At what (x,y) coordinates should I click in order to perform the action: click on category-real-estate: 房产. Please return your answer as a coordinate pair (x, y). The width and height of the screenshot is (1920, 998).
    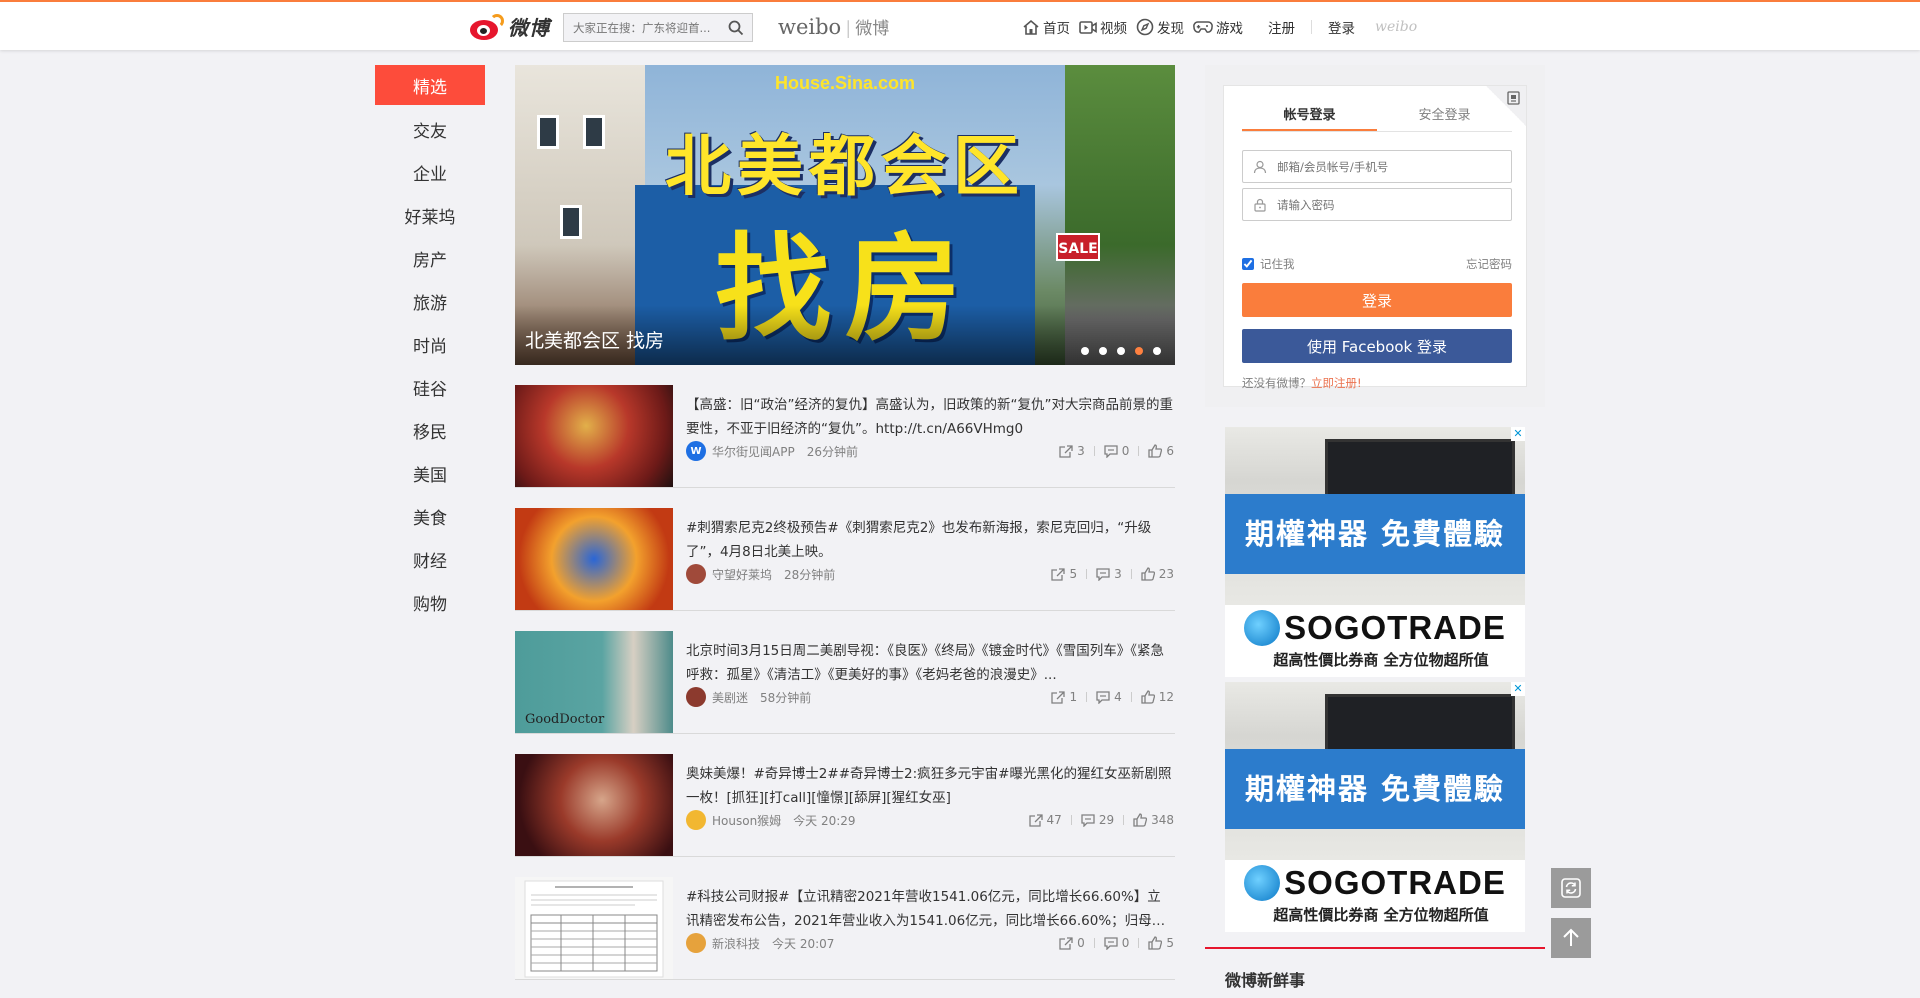
    Looking at the image, I should click on (430, 258).